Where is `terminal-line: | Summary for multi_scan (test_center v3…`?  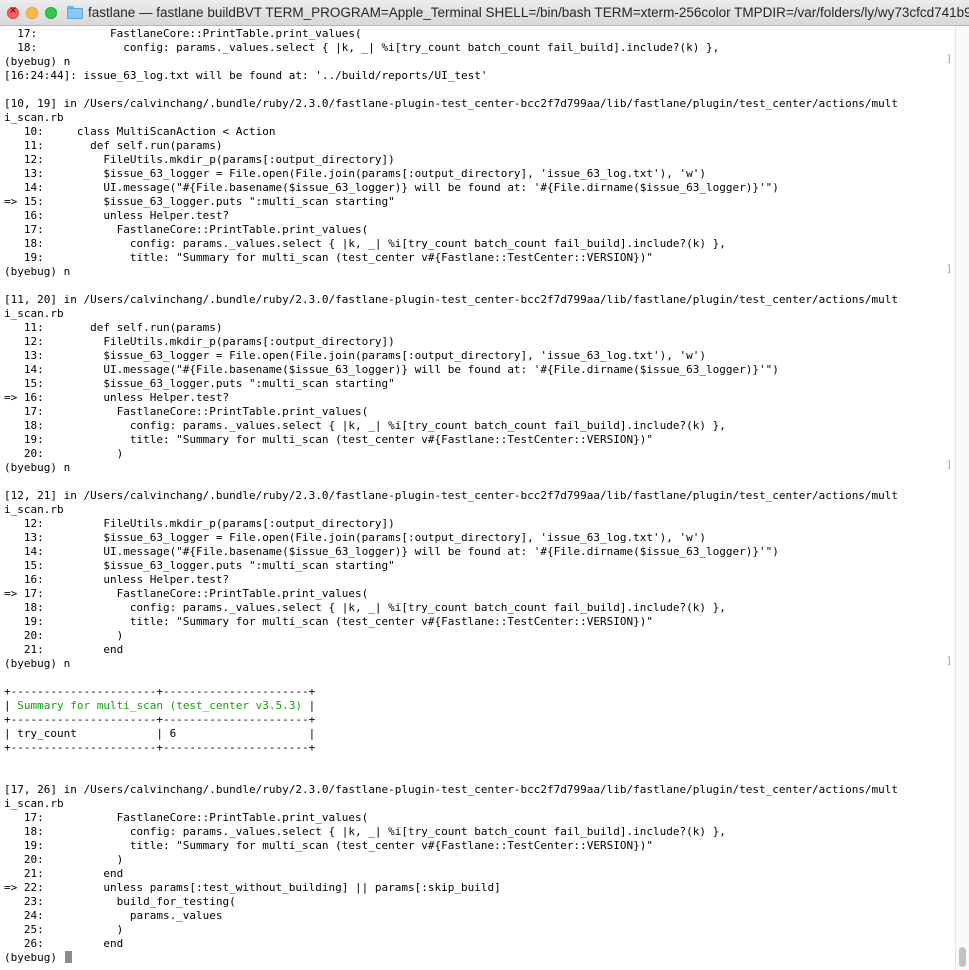 terminal-line: | Summary for multi_scan (test_center v3… is located at coordinates (160, 705).